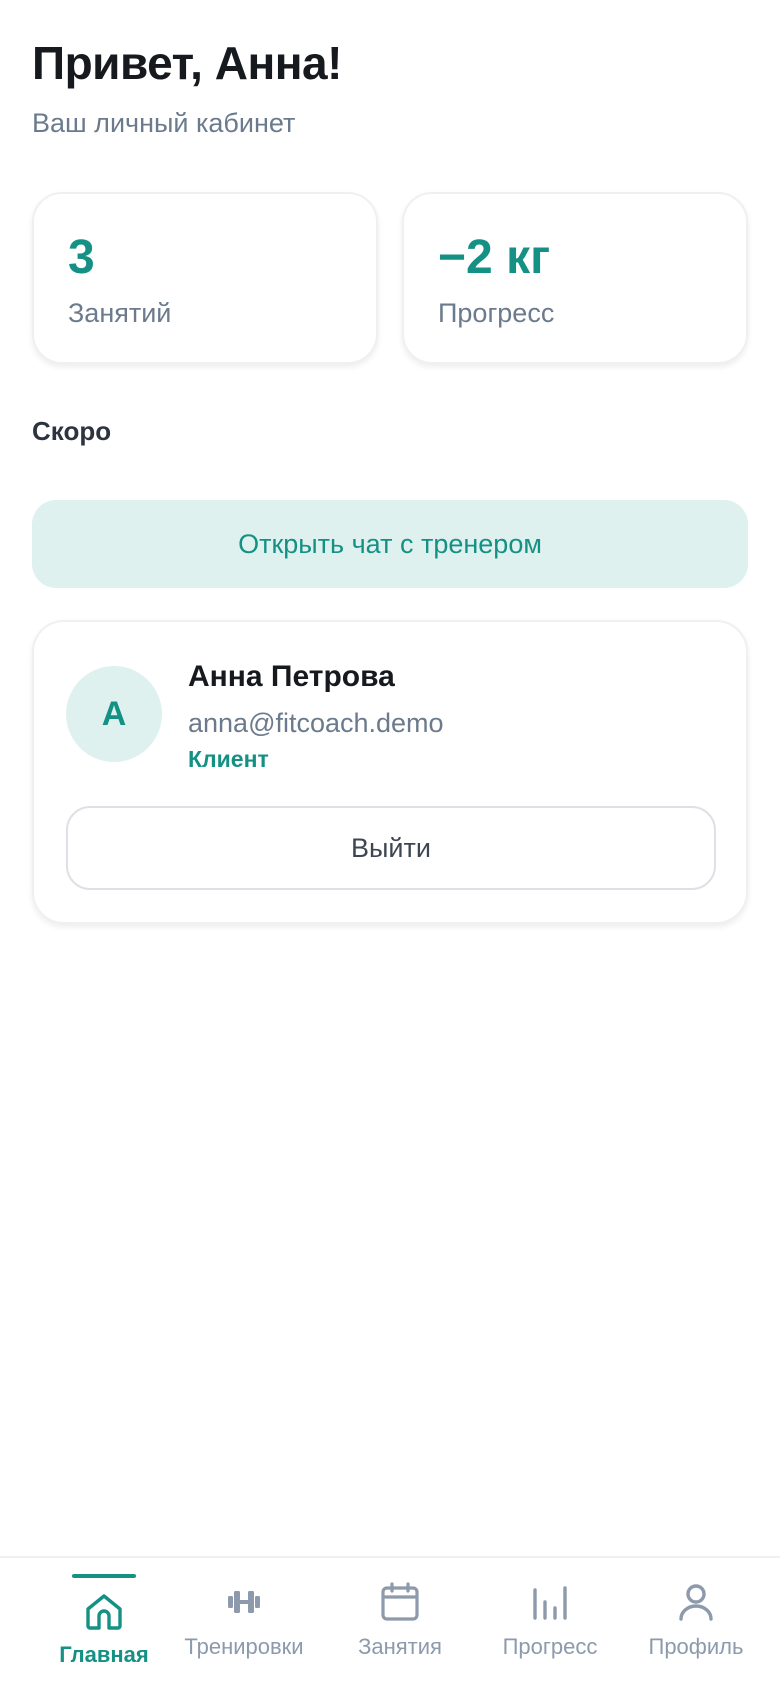  What do you see at coordinates (120, 313) in the screenshot?
I see `stat-label-sessions: Занятий` at bounding box center [120, 313].